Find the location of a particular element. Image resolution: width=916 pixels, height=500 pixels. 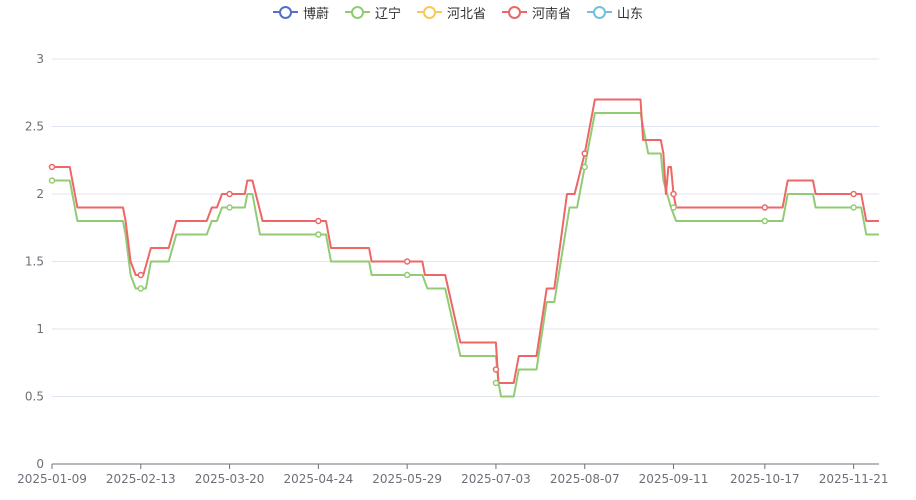

x-tick-label: 2025-03-20 is located at coordinates (230, 479).